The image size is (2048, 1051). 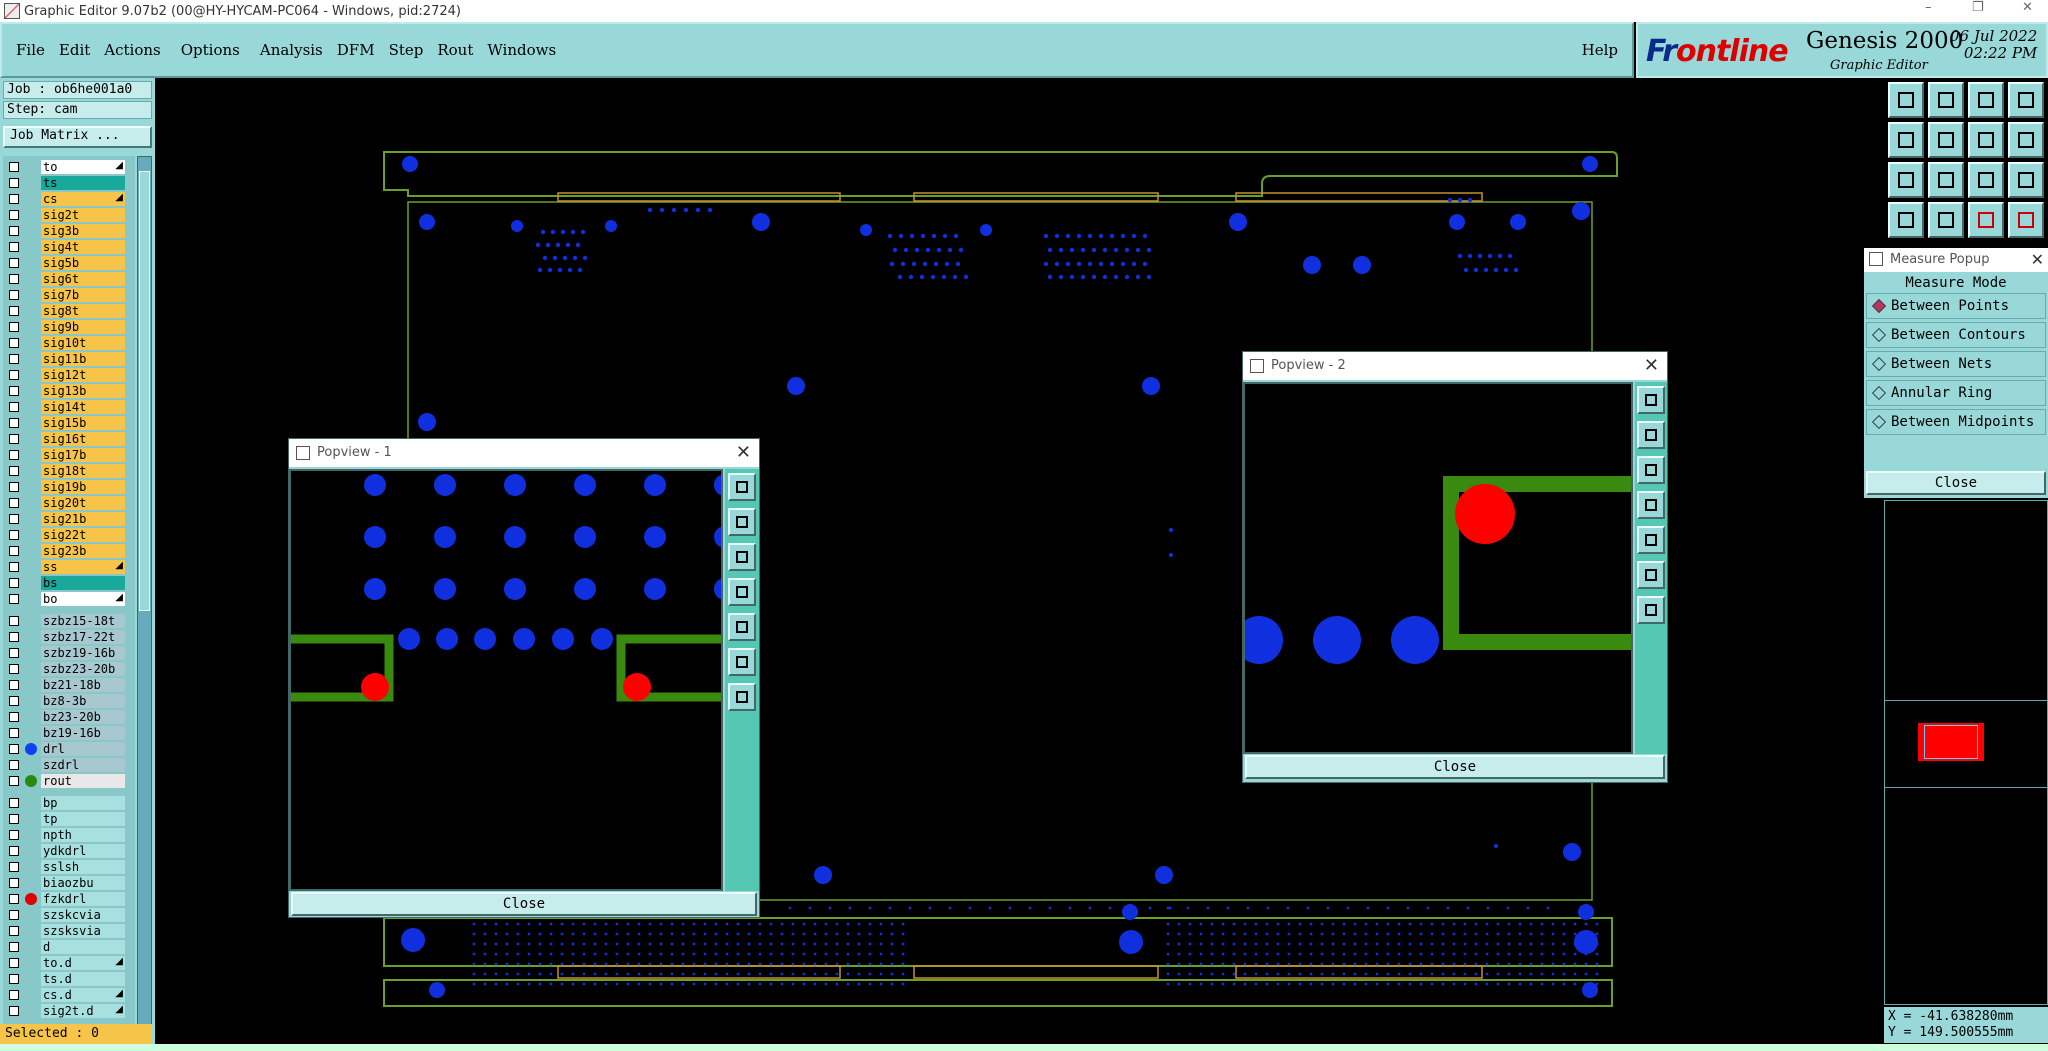 I want to click on layer-name: sig12t, so click(x=83, y=375).